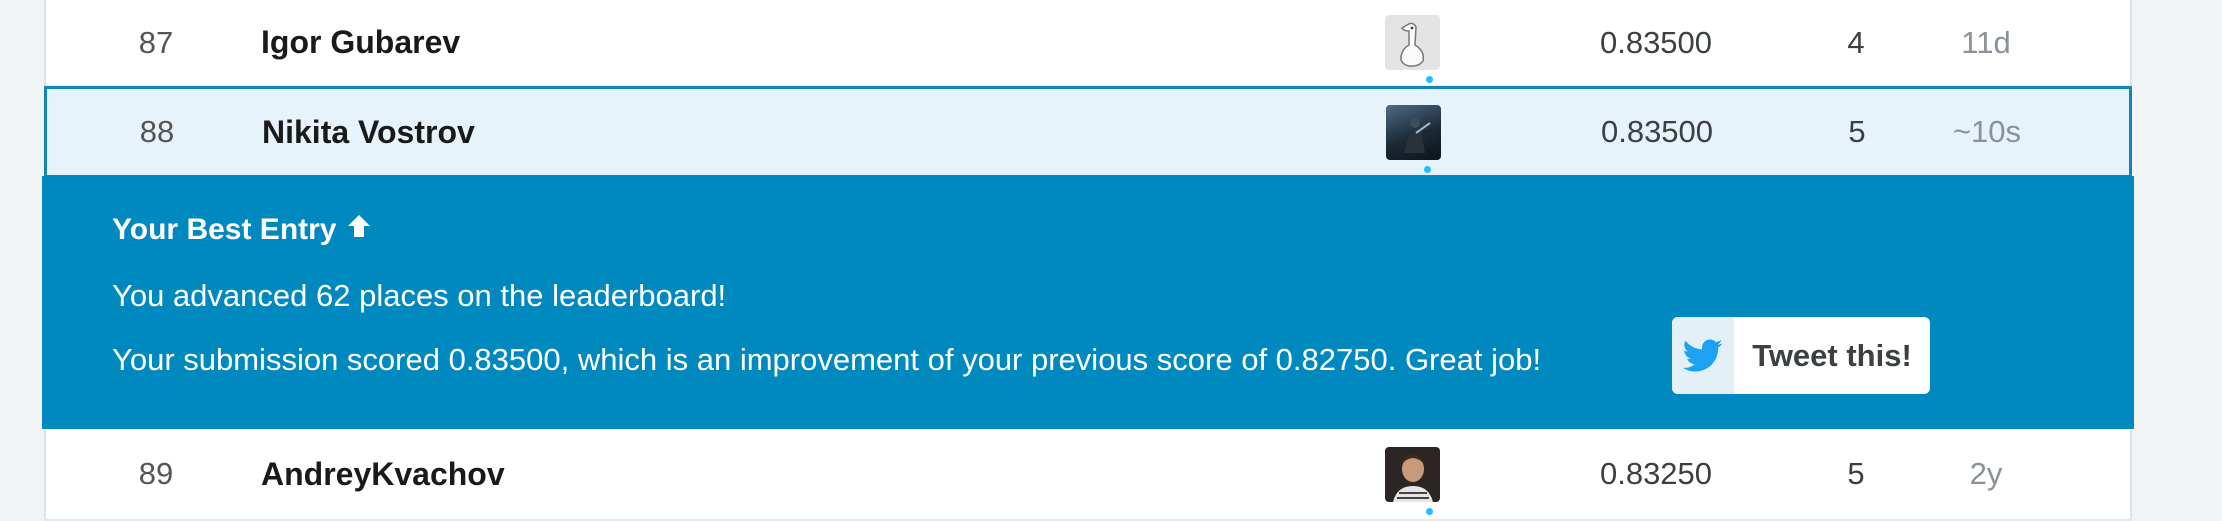  Describe the element at coordinates (368, 132) in the screenshot. I see `team-name: Nikita Vostrov` at that location.